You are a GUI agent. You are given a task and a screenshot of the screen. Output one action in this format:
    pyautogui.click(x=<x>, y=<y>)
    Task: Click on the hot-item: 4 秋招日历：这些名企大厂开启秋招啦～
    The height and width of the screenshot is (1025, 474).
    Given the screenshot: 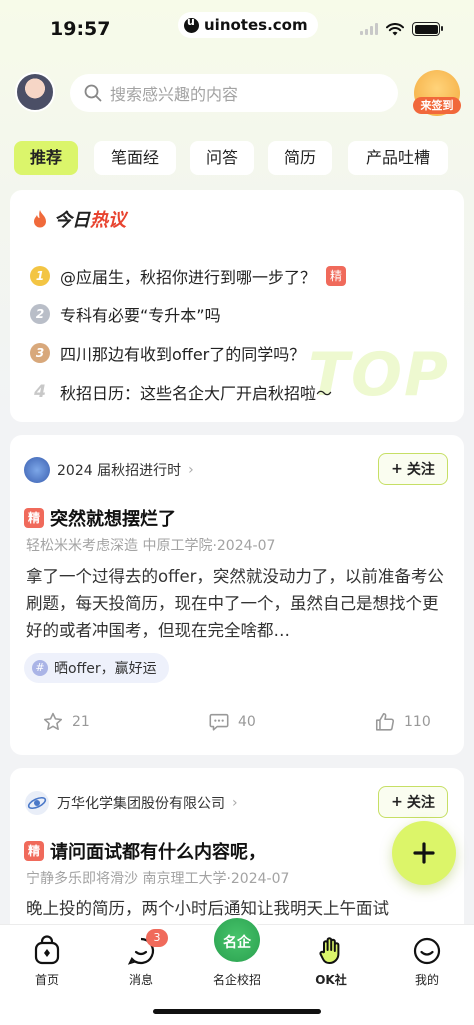 What is the action you would take?
    pyautogui.click(x=181, y=392)
    